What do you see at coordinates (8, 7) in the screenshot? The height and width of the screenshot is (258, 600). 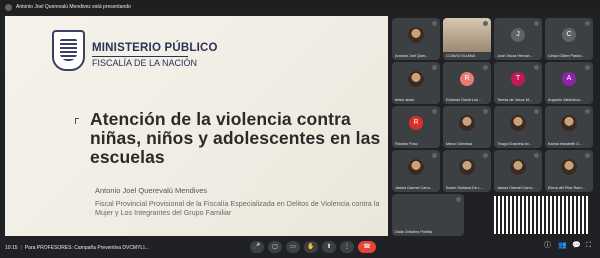 I see `presenter-avatar-icon` at bounding box center [8, 7].